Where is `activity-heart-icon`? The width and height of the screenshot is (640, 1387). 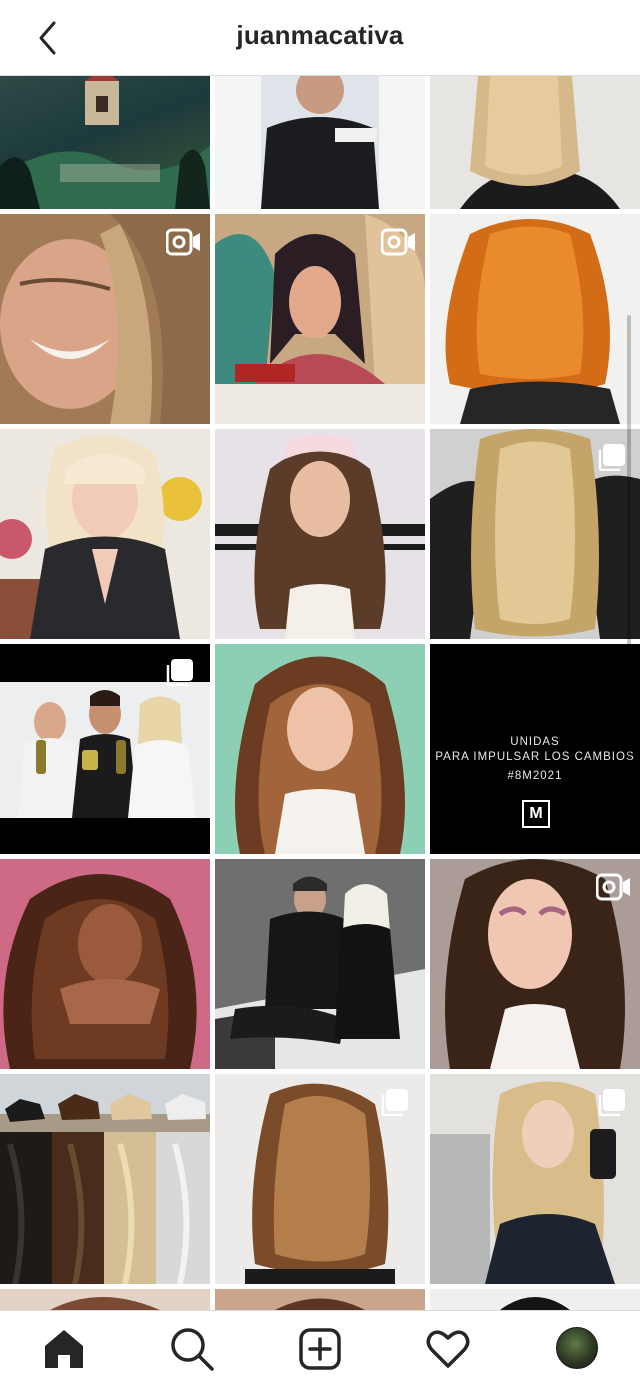 activity-heart-icon is located at coordinates (448, 1349).